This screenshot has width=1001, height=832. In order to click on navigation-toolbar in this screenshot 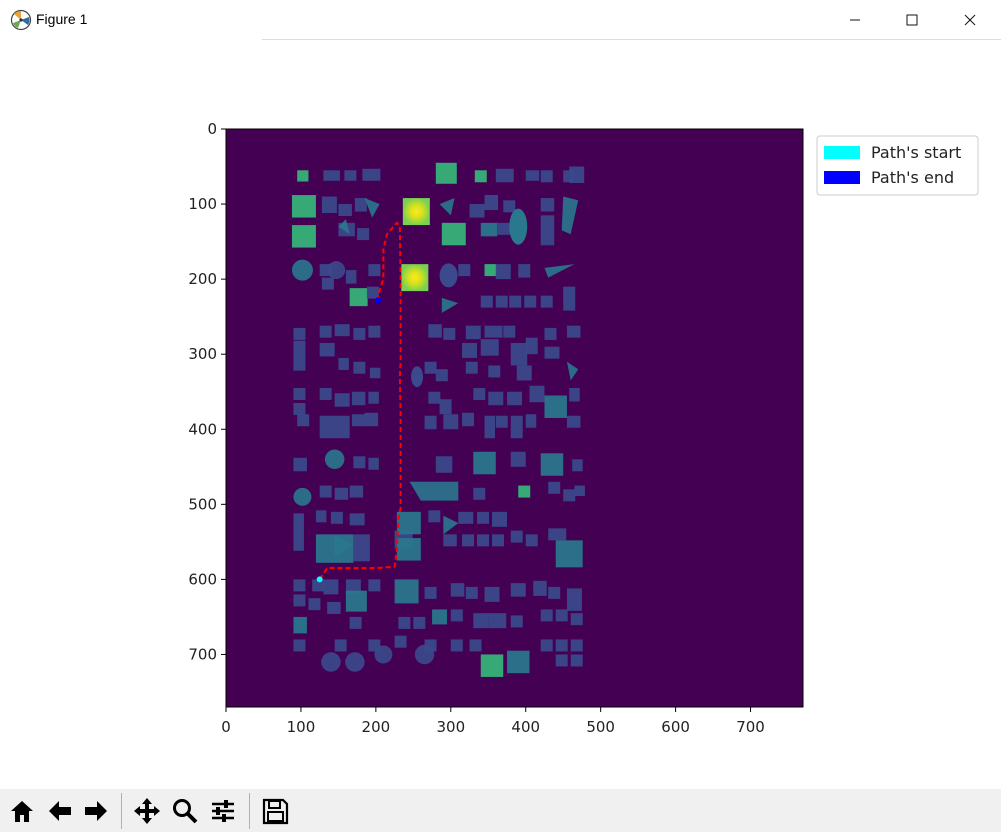, I will do `click(500, 810)`.